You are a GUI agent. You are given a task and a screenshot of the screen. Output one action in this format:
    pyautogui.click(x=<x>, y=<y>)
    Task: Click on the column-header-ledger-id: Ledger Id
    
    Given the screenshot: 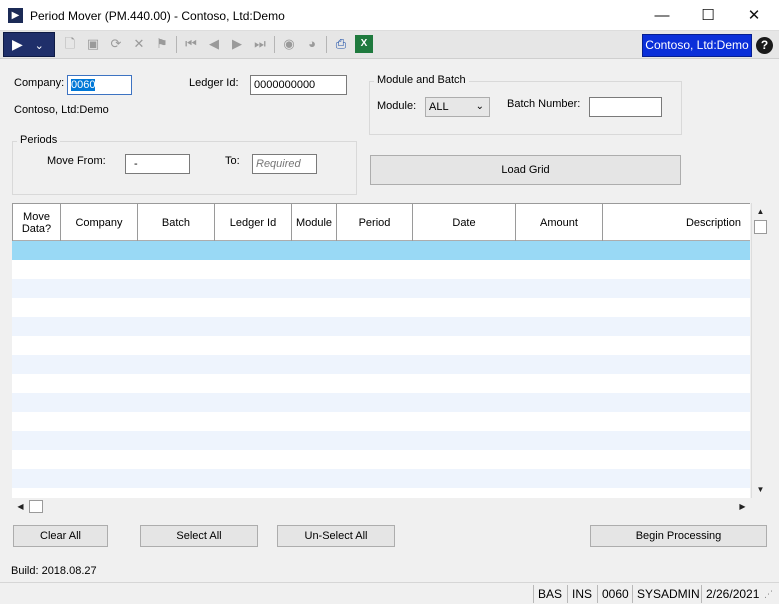 What is the action you would take?
    pyautogui.click(x=253, y=222)
    